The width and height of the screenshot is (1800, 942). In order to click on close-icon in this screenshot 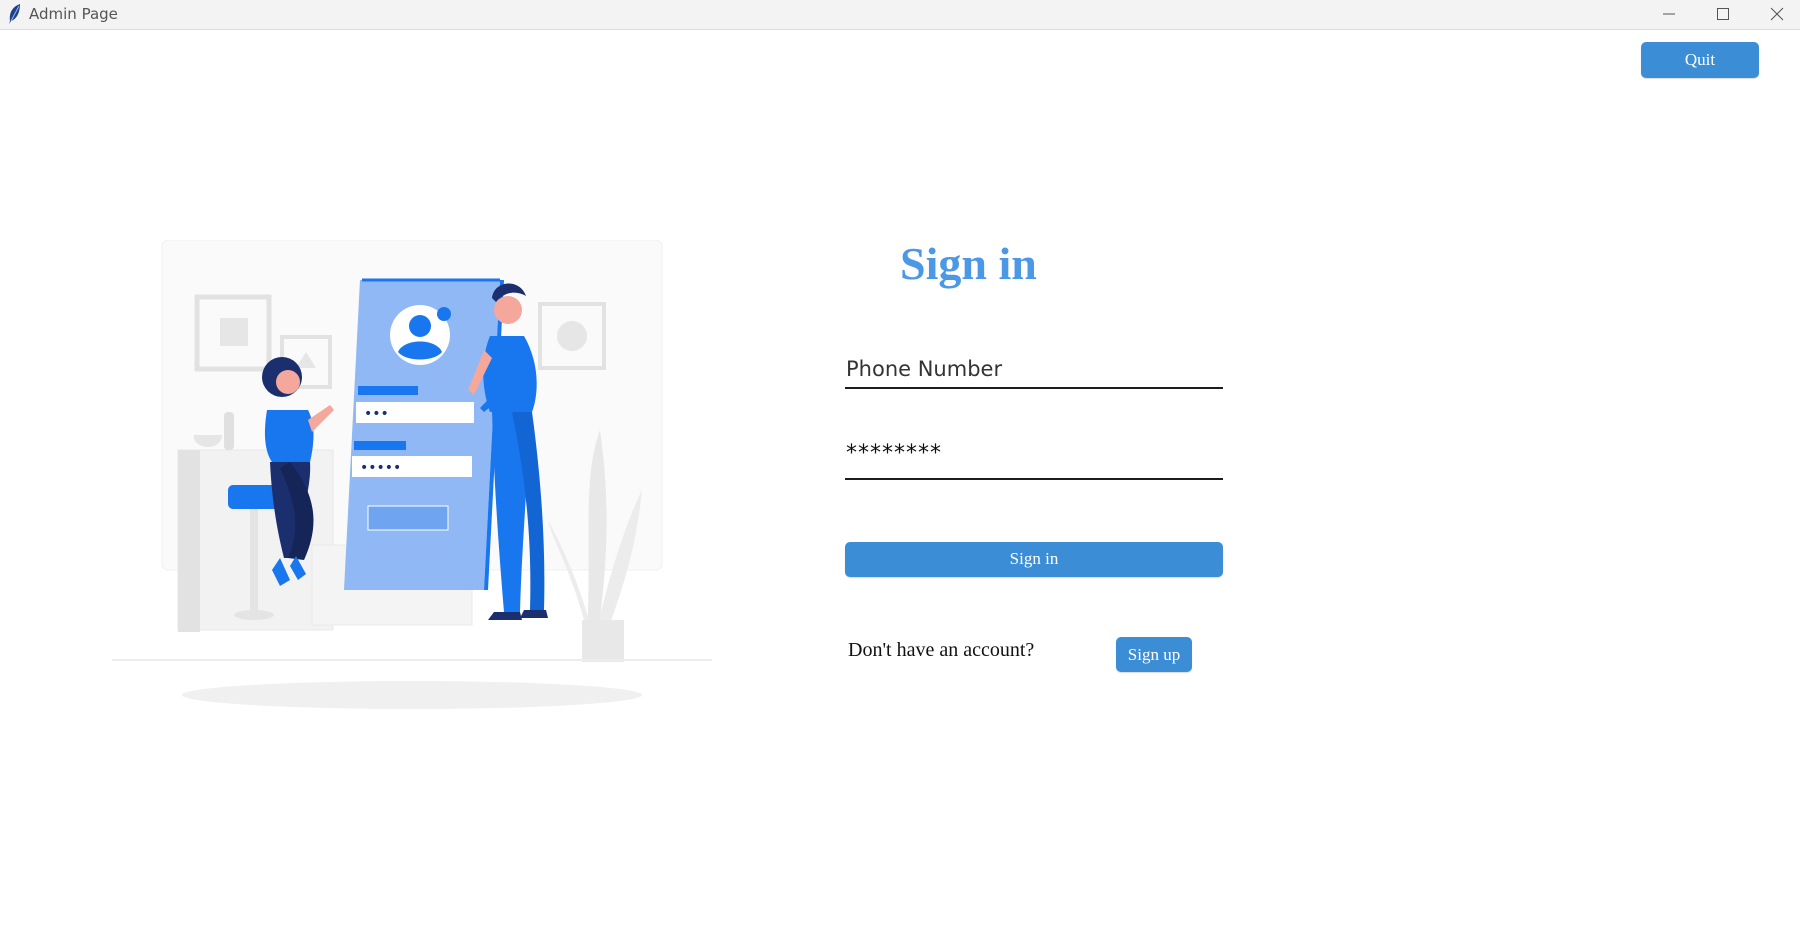, I will do `click(1777, 14)`.